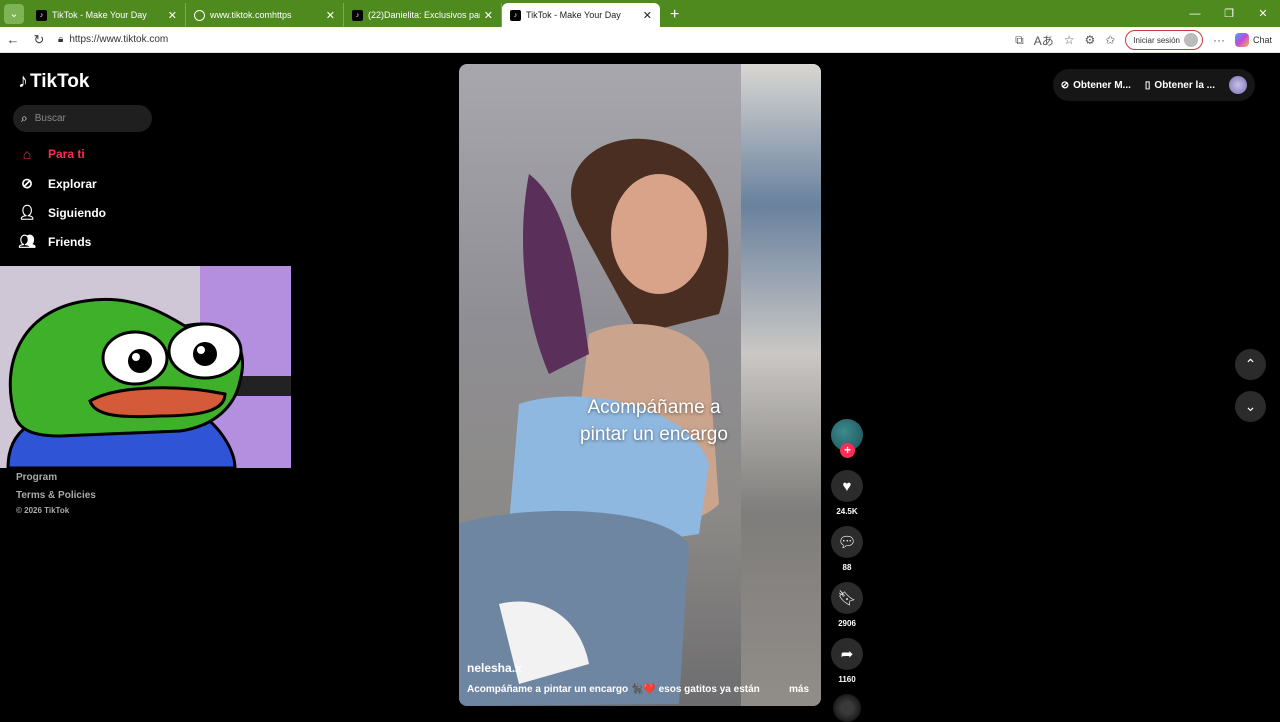  Describe the element at coordinates (199, 15) in the screenshot. I see `globe-icon` at that location.